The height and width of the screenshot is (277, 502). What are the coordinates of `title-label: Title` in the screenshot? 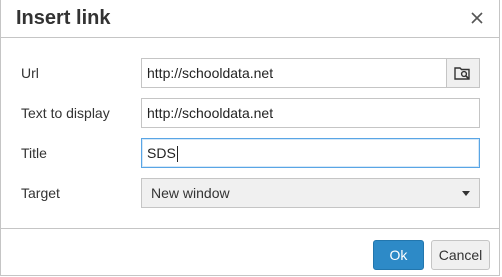 It's located at (34, 153).